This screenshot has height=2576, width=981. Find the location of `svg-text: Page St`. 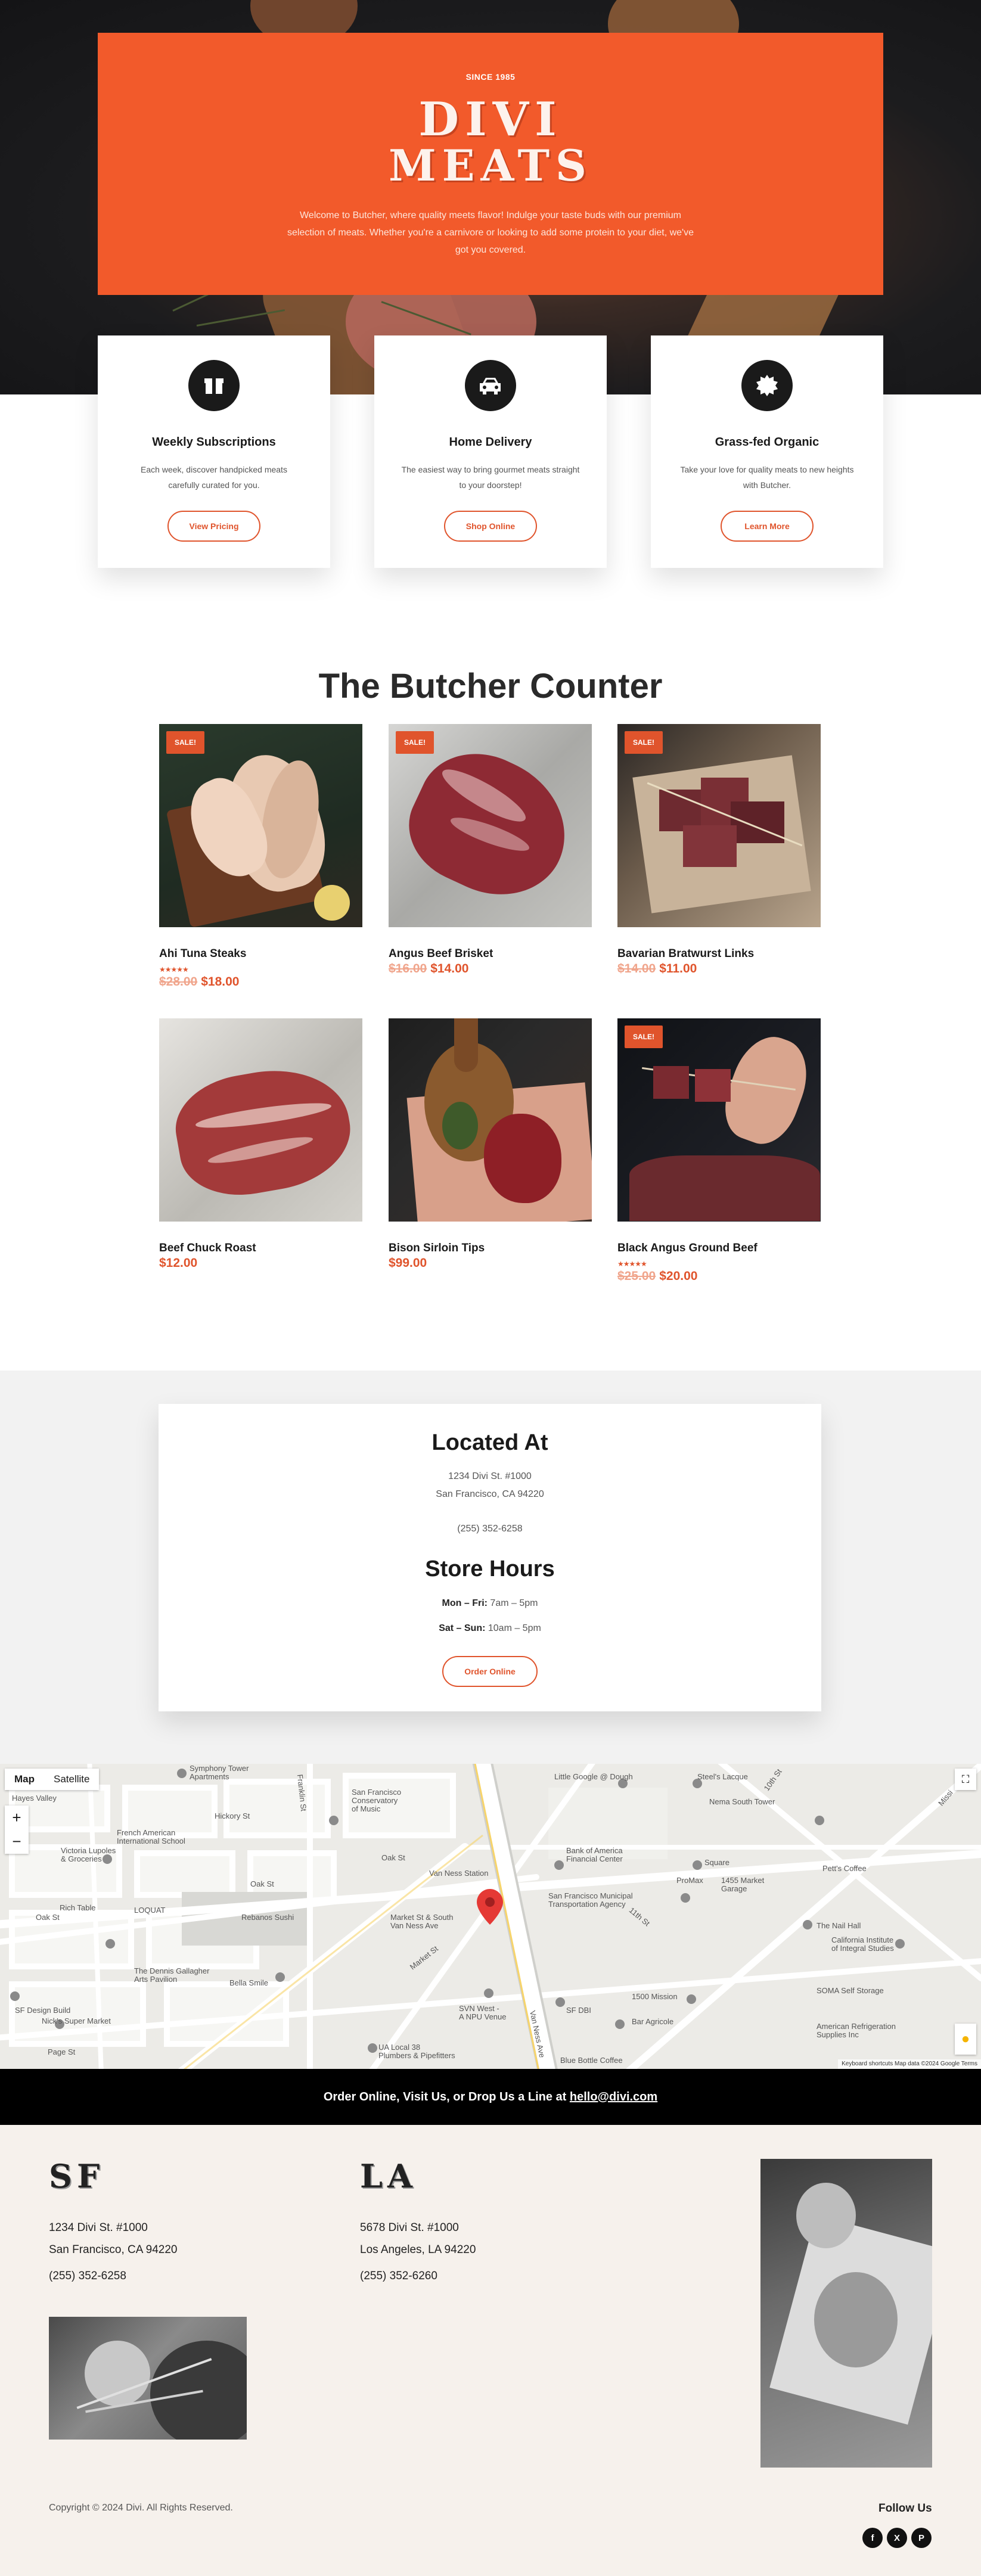

svg-text: Page St is located at coordinates (62, 2051).